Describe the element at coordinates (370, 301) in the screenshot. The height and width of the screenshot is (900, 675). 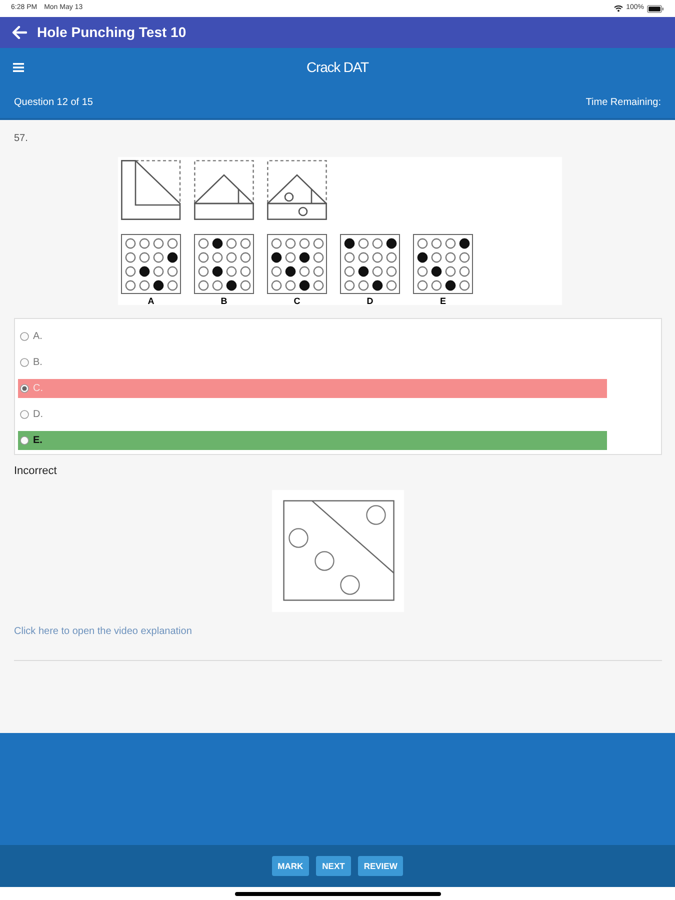
I see `choice-letter: D` at that location.